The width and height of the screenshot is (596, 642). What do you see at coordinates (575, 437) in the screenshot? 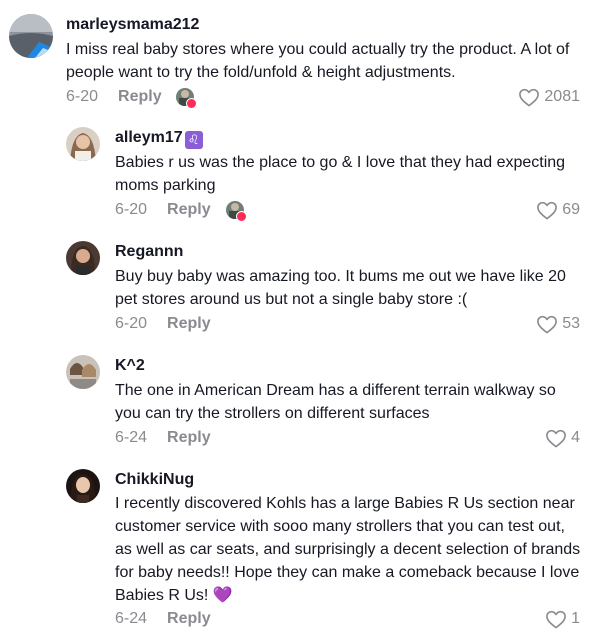
I see `like-count: 4` at bounding box center [575, 437].